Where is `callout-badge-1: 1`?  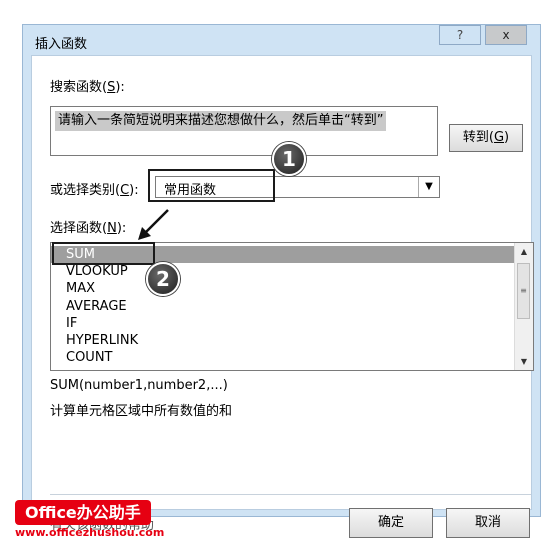 callout-badge-1: 1 is located at coordinates (289, 159).